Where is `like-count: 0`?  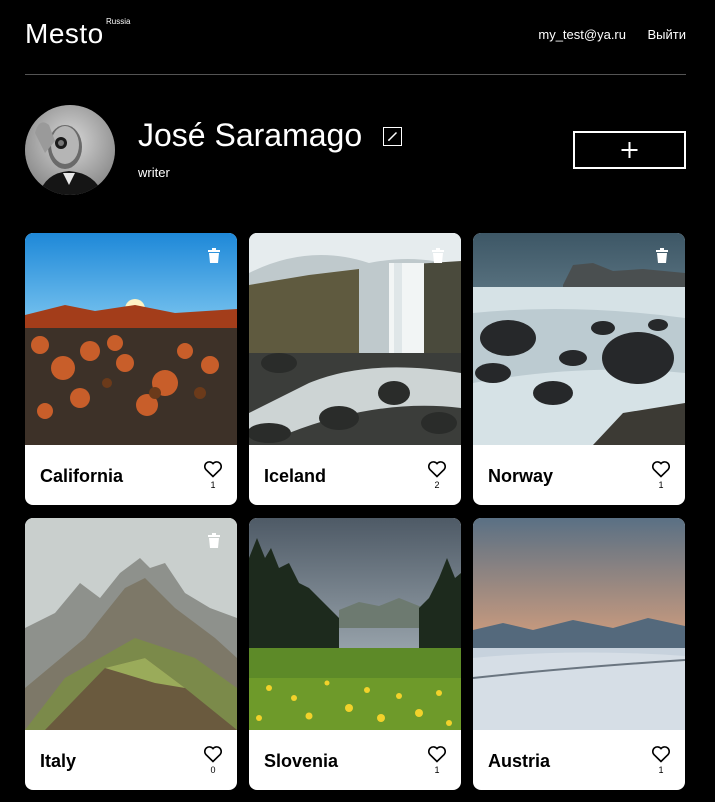
like-count: 0 is located at coordinates (213, 770).